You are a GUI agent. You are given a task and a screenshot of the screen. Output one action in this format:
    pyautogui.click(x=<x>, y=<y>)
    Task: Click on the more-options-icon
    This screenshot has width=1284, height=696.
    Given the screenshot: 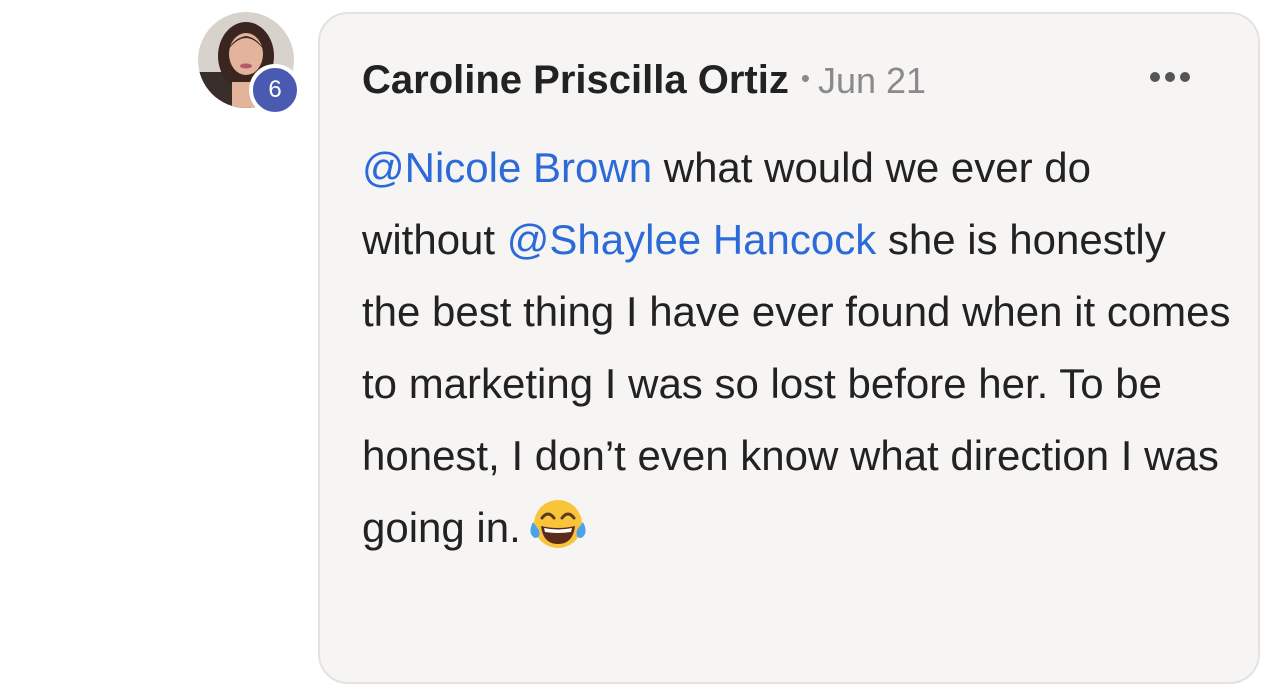 What is the action you would take?
    pyautogui.click(x=1170, y=77)
    